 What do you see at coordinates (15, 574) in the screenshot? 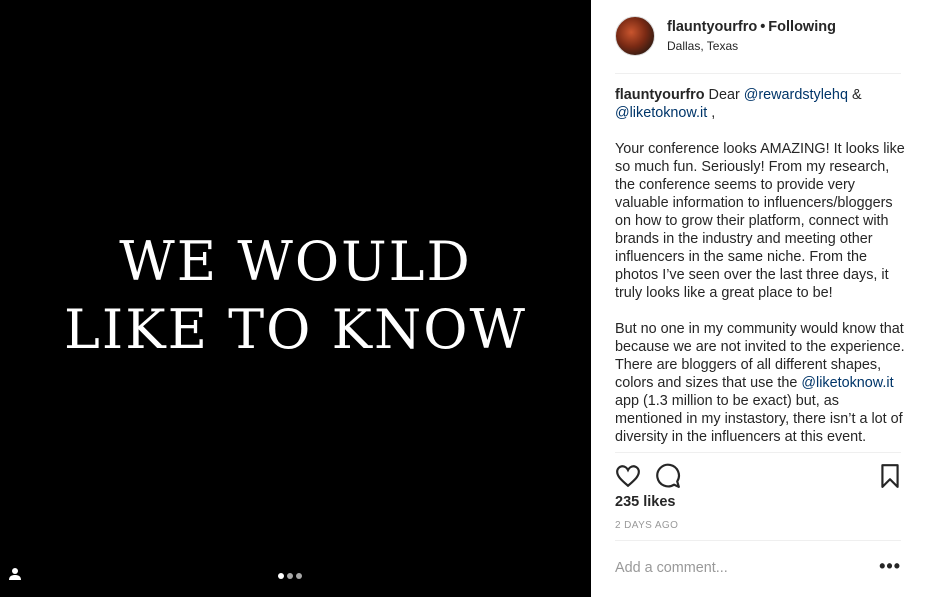
I see `person-tag-icon` at bounding box center [15, 574].